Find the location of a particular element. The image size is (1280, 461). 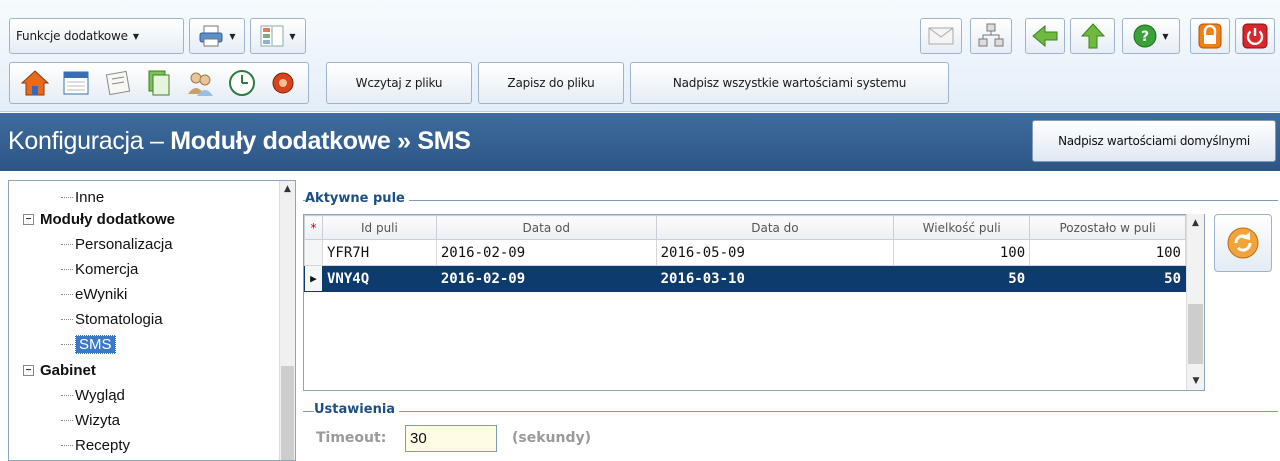

tree-item-label: Recepty is located at coordinates (103, 445).